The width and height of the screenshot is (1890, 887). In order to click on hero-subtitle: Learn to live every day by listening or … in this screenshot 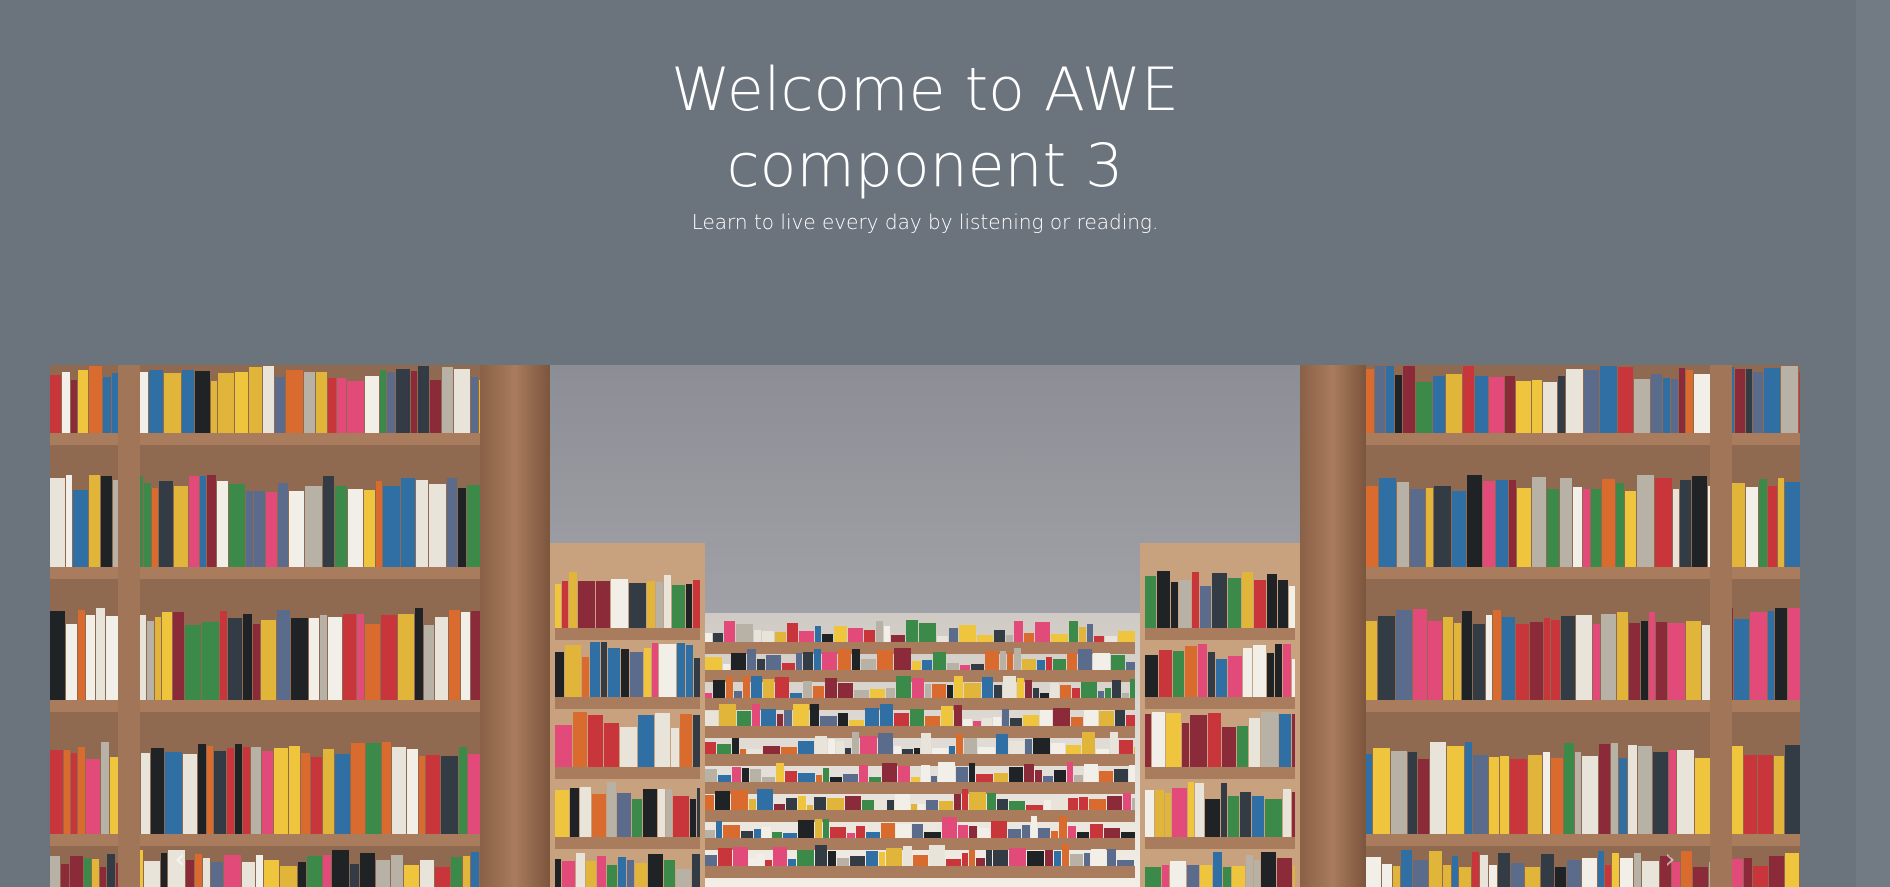, I will do `click(925, 222)`.